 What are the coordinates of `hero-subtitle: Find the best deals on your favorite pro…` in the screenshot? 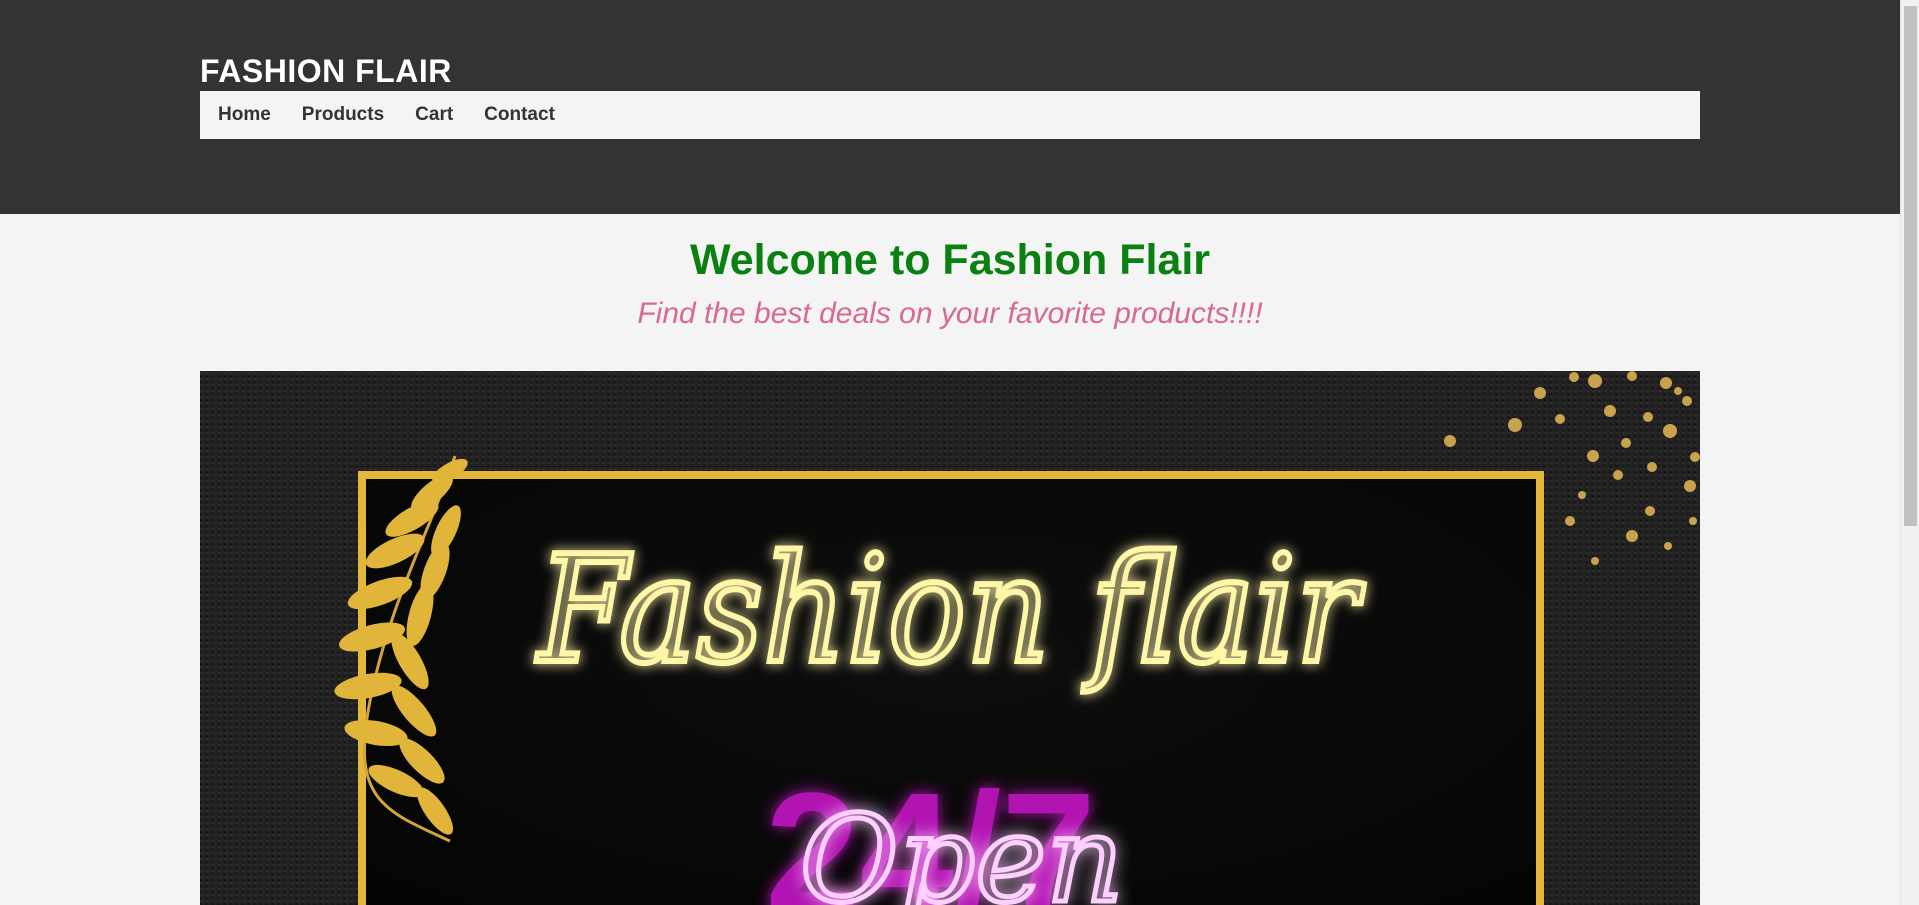 It's located at (950, 313).